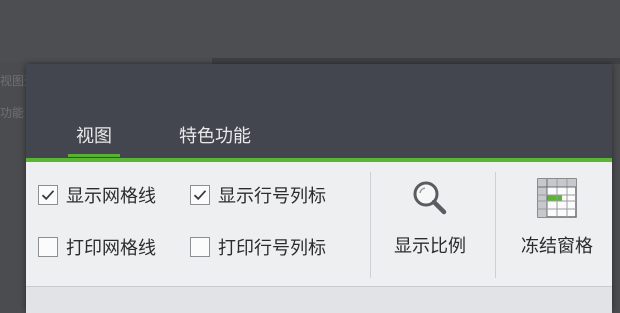 Image resolution: width=620 pixels, height=313 pixels. I want to click on print-row-col-headers-checkbox: 打印行号列标, so click(258, 247).